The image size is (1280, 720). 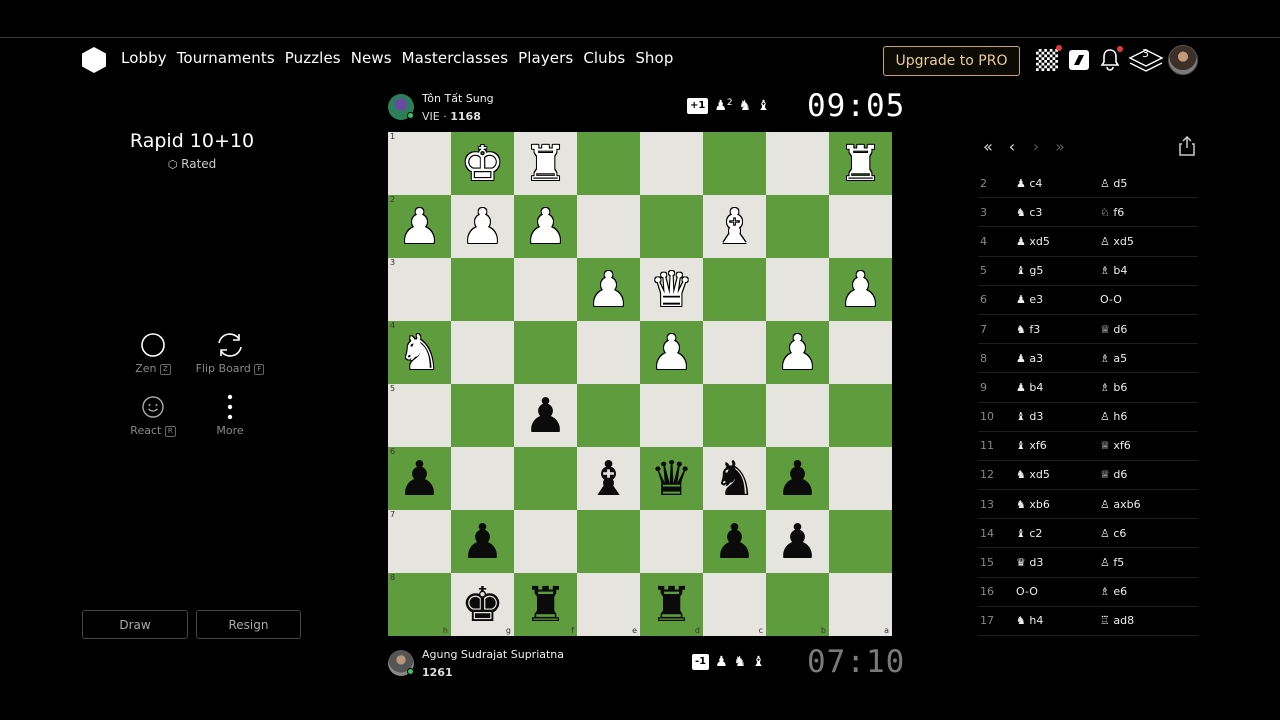 I want to click on user-avatar, so click(x=1183, y=60).